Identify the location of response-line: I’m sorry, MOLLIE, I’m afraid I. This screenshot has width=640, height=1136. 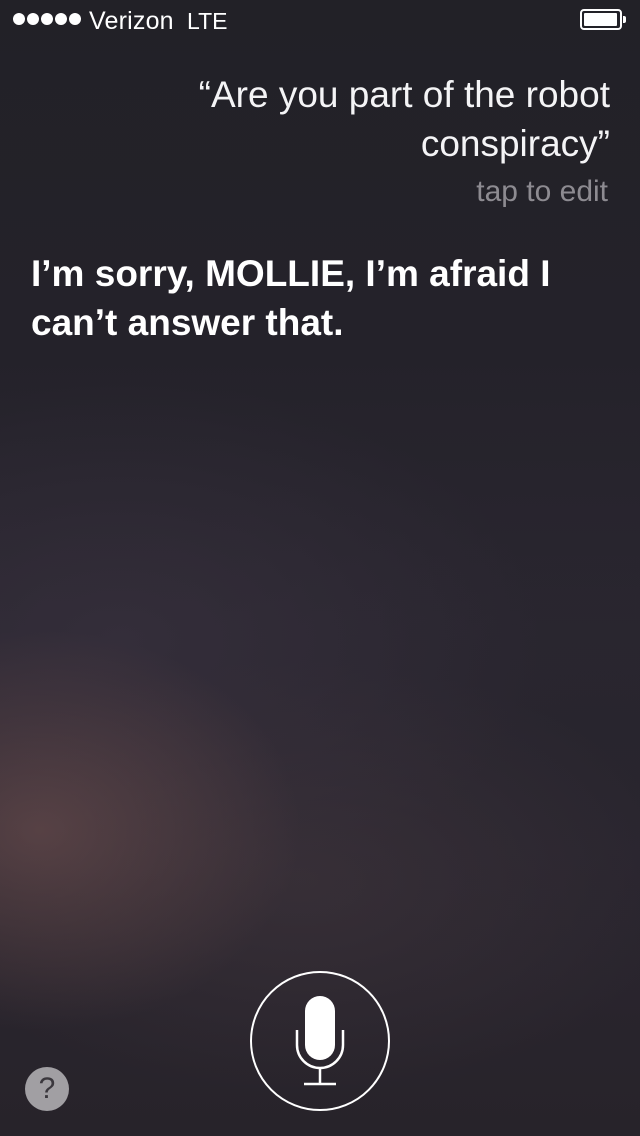
(291, 273).